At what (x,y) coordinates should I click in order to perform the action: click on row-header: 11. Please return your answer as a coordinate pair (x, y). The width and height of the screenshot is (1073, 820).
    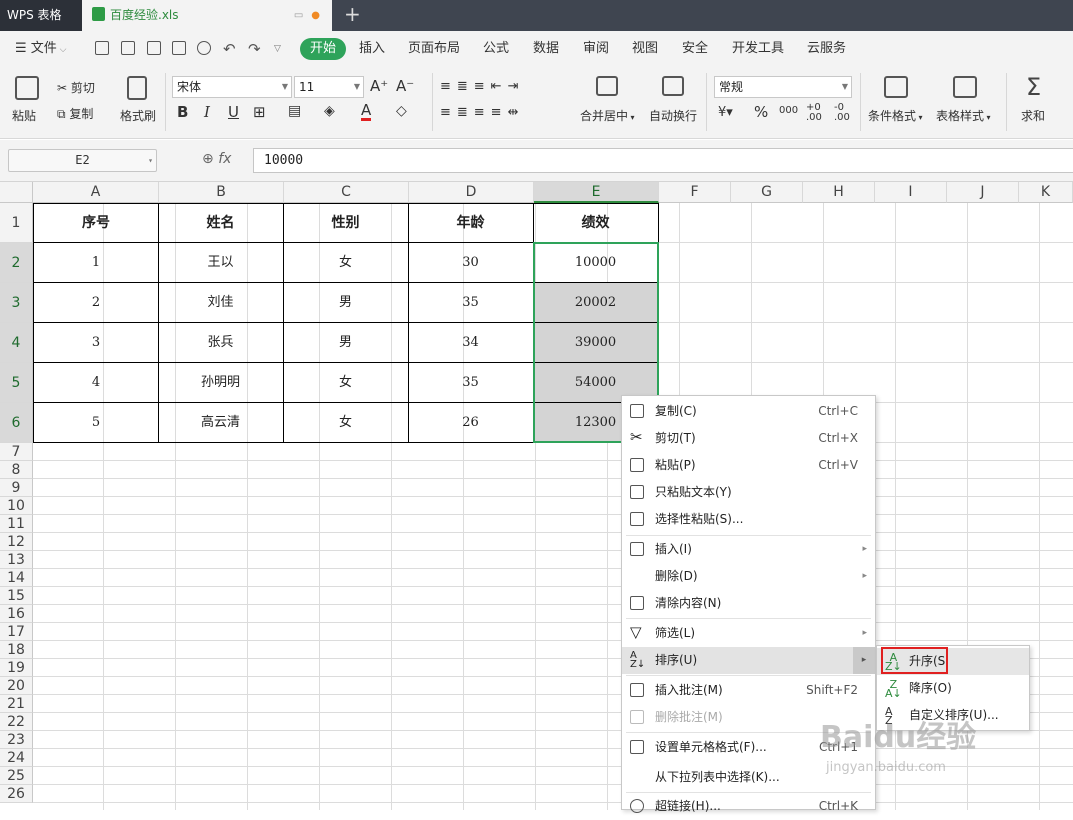
    Looking at the image, I should click on (16, 524).